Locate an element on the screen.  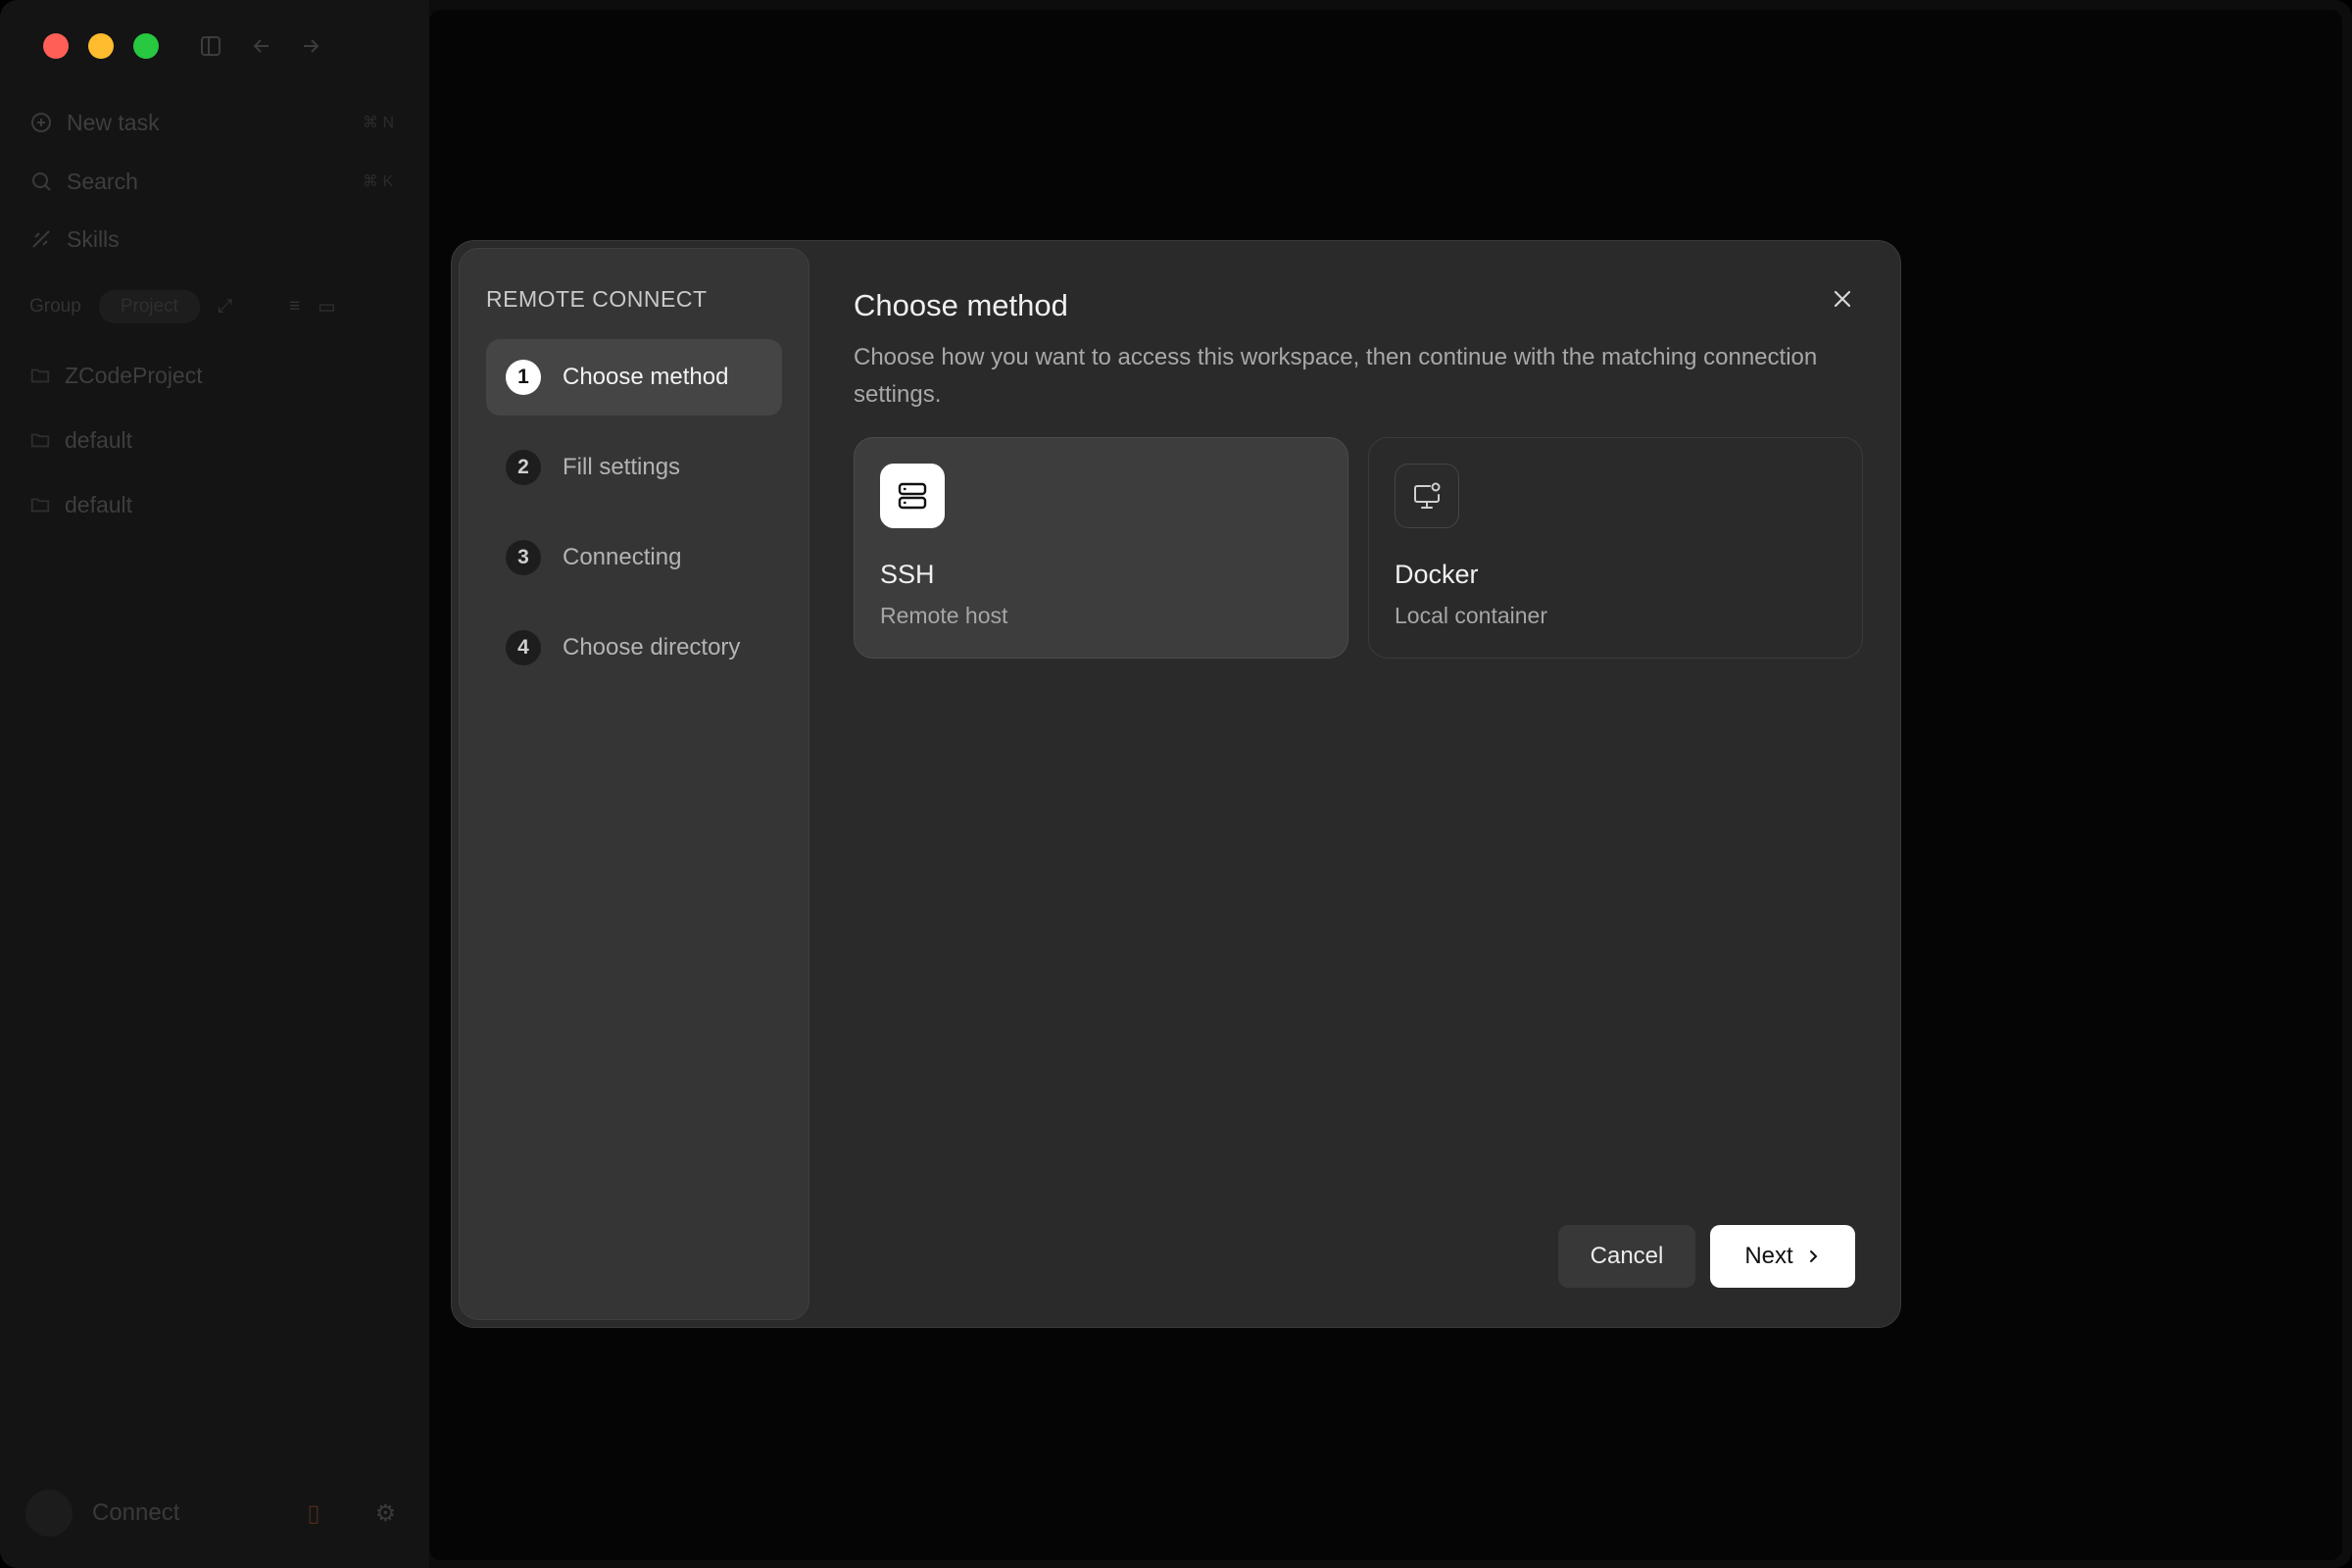
step-choose-method: 1 Choose method is located at coordinates (634, 377).